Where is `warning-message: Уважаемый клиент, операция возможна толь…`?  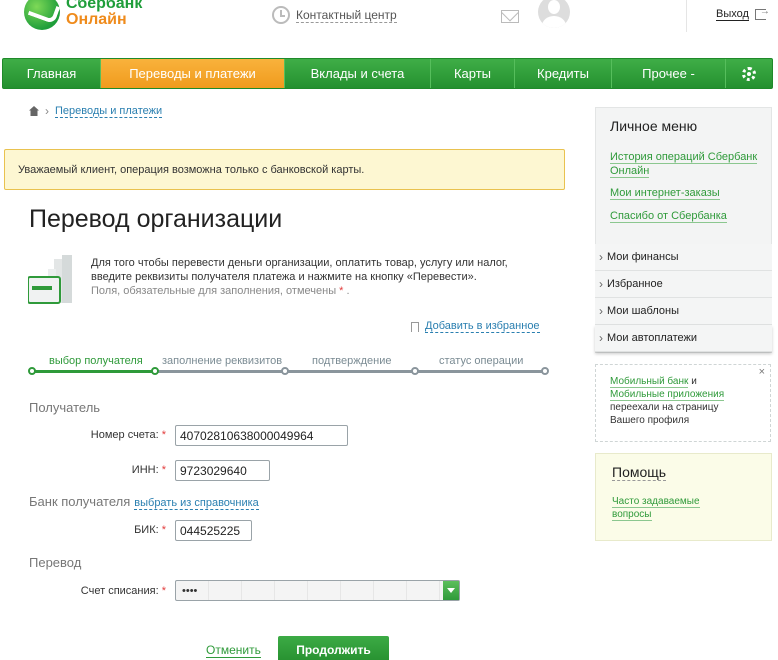
warning-message: Уважаемый клиент, операция возможна толь… is located at coordinates (284, 169).